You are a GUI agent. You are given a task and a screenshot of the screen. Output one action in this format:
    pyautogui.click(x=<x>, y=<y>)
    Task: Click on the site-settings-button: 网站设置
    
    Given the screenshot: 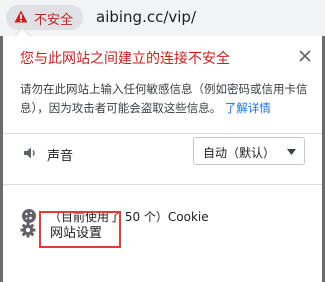 What is the action you would take?
    pyautogui.click(x=80, y=229)
    